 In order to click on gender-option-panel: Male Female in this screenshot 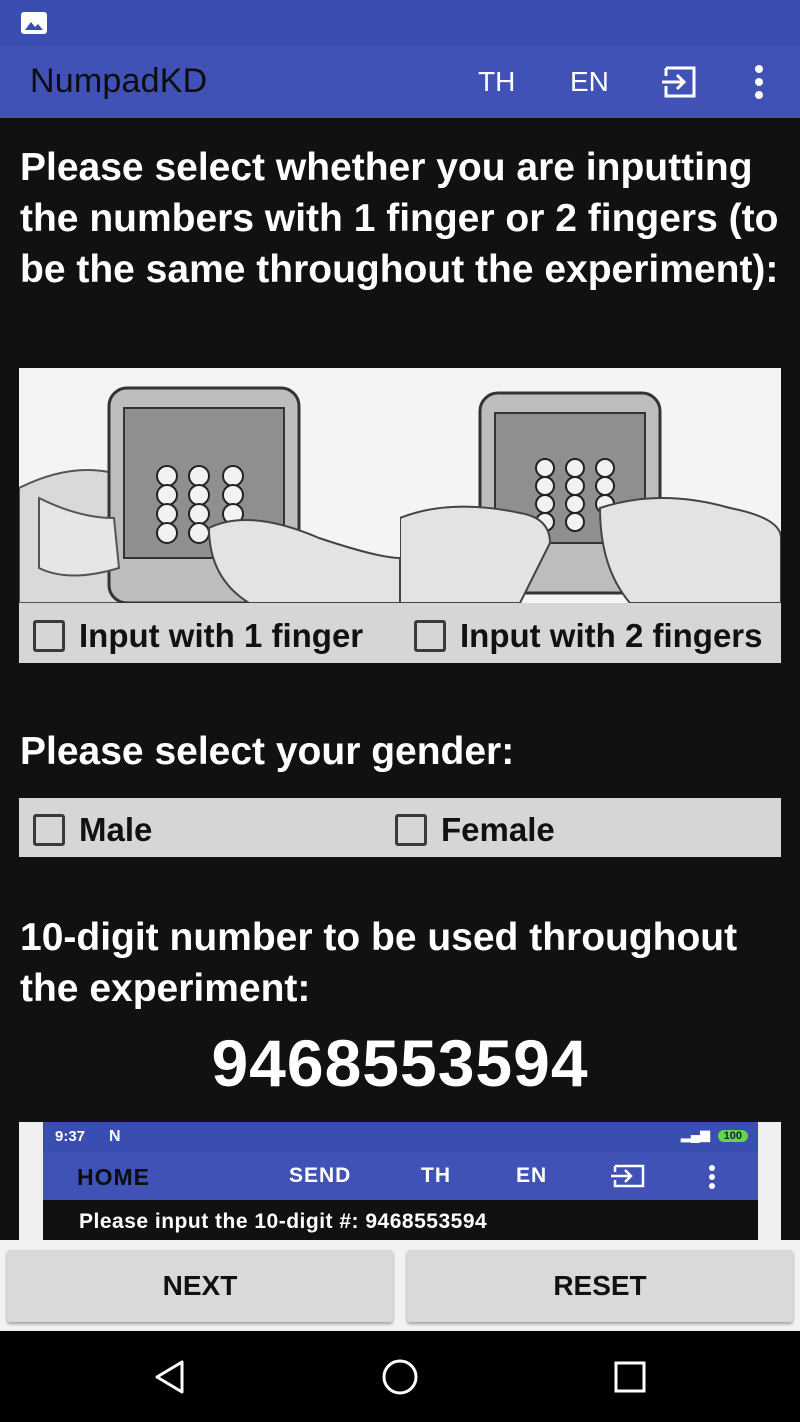, I will do `click(400, 827)`.